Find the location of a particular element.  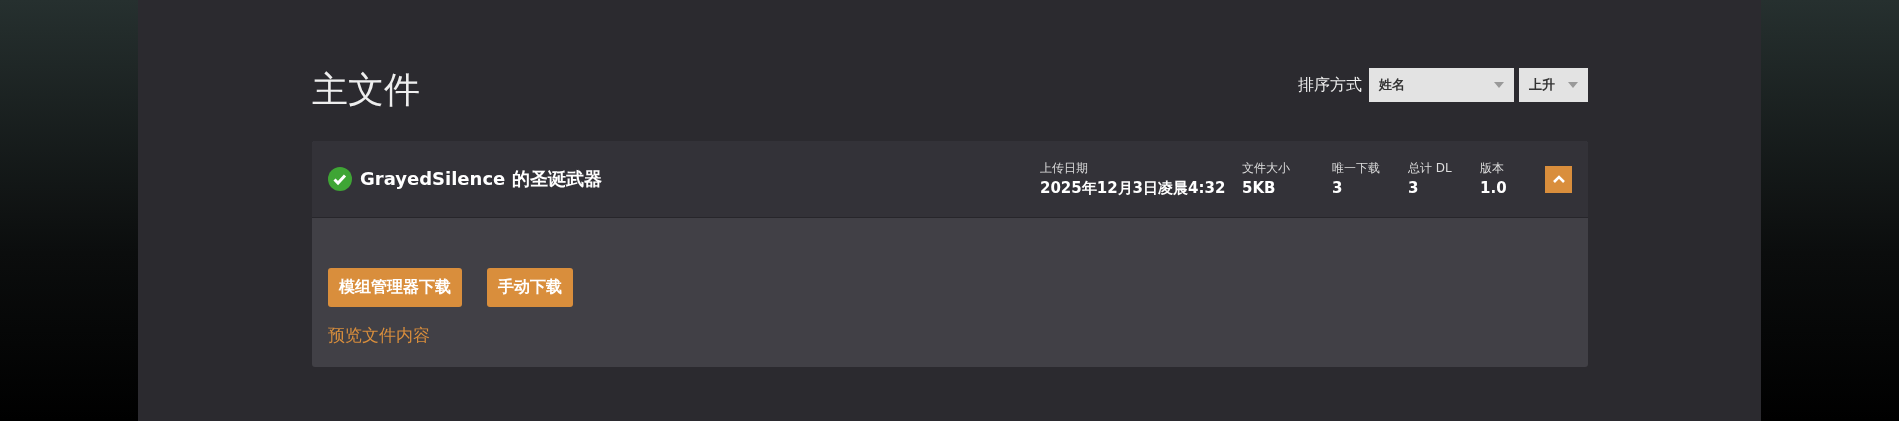

meta-value: 5KB is located at coordinates (1259, 188).